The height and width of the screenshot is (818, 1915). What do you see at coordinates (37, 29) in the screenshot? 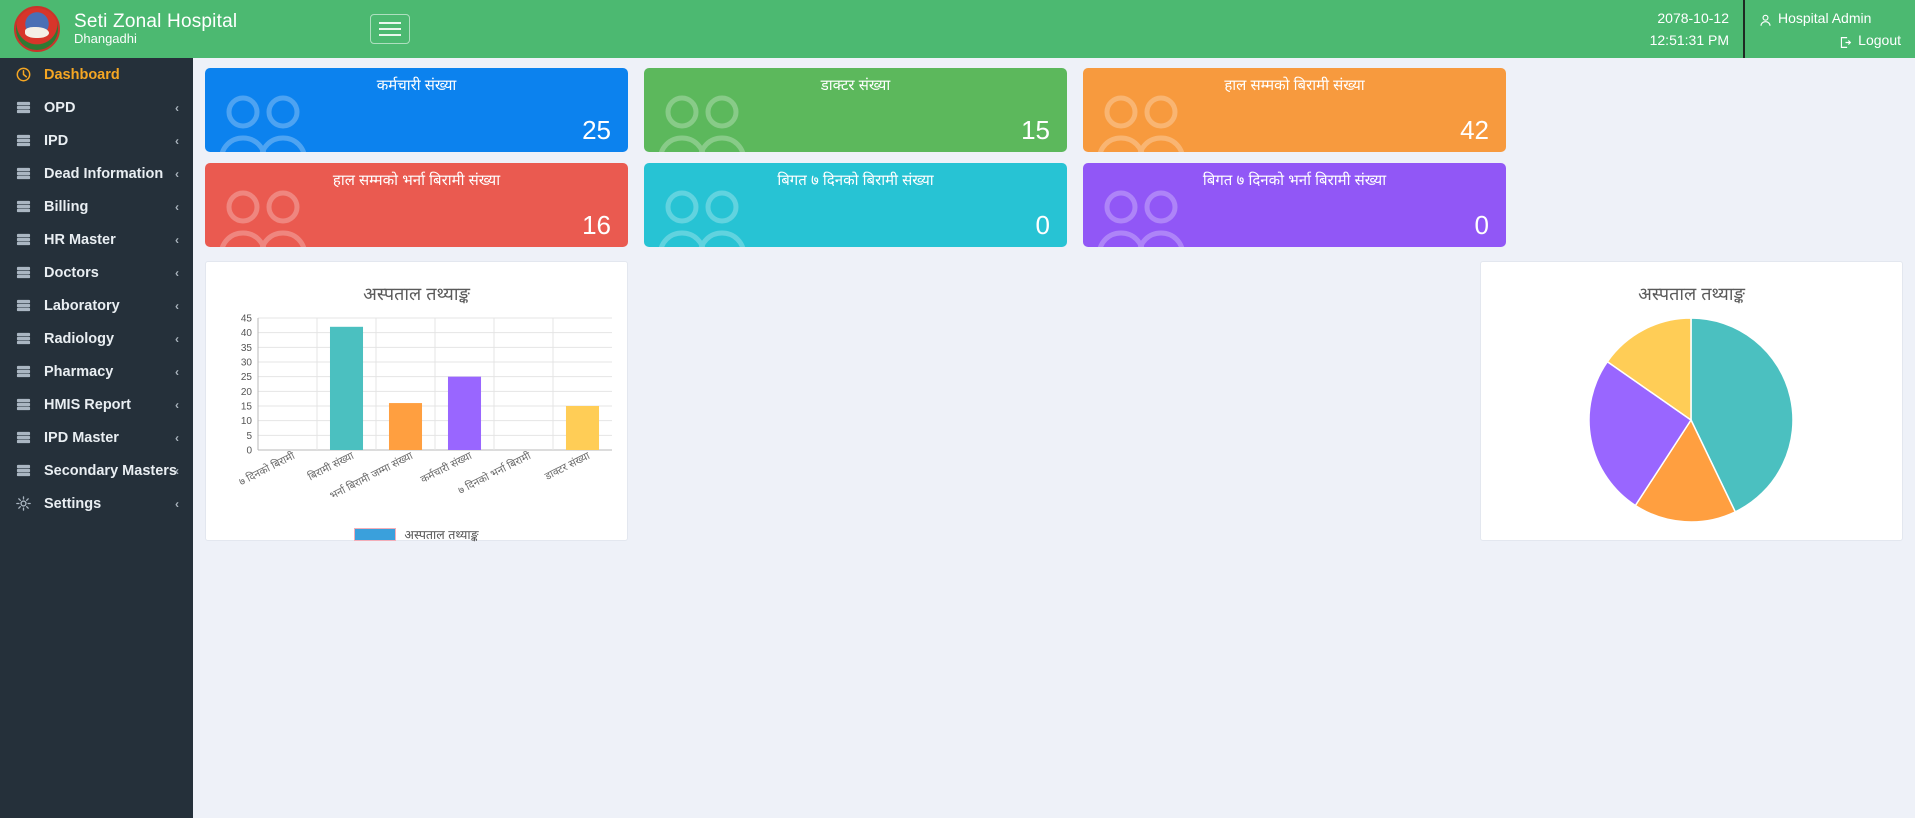
I see `hospital-logo-icon` at bounding box center [37, 29].